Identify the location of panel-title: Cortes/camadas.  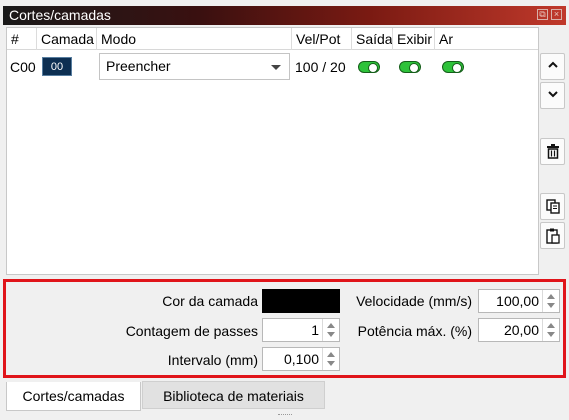
(60, 15).